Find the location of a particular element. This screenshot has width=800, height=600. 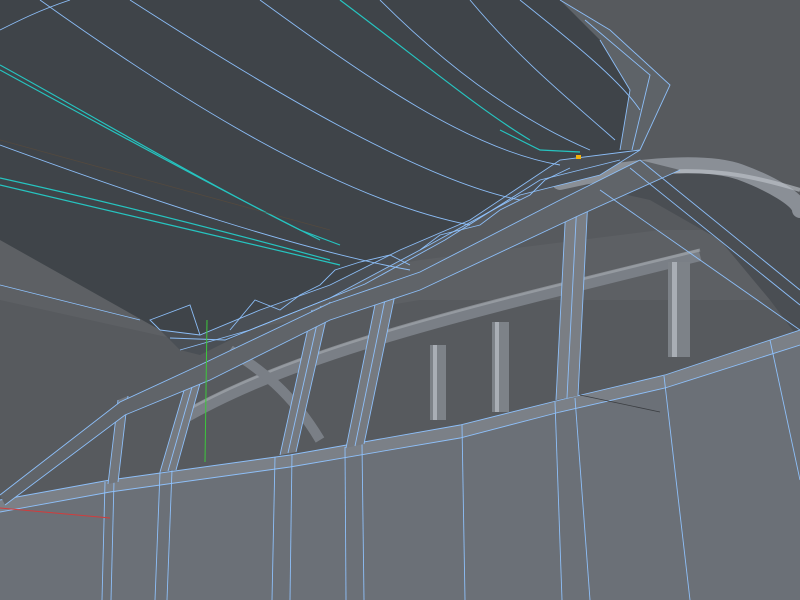

selected-vertex-point is located at coordinates (578, 157).